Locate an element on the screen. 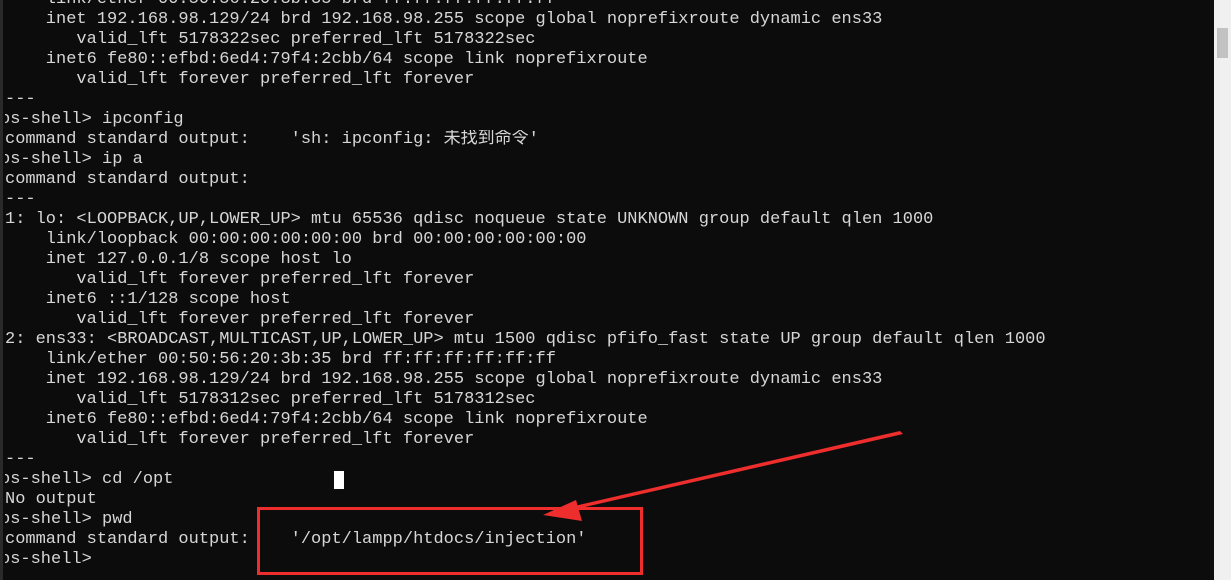 The image size is (1231, 580). terminal-line-text: inet 127.0.0.1/8 scope host lo is located at coordinates (178, 259).